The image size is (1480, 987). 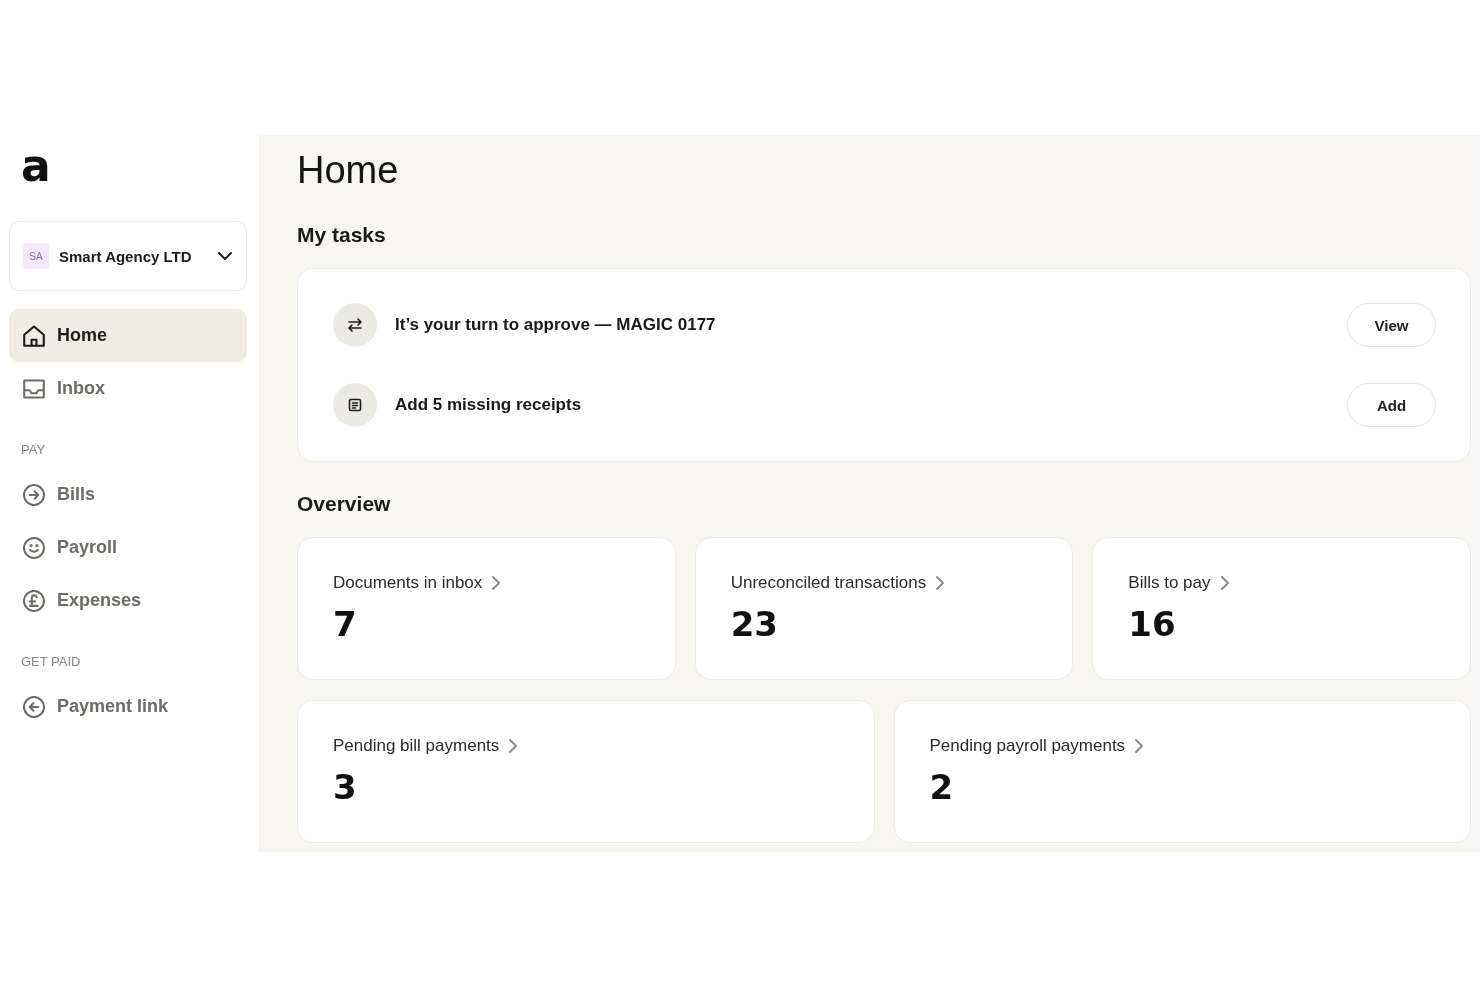 I want to click on overview-card: Documents in inbox 7, so click(x=486, y=608).